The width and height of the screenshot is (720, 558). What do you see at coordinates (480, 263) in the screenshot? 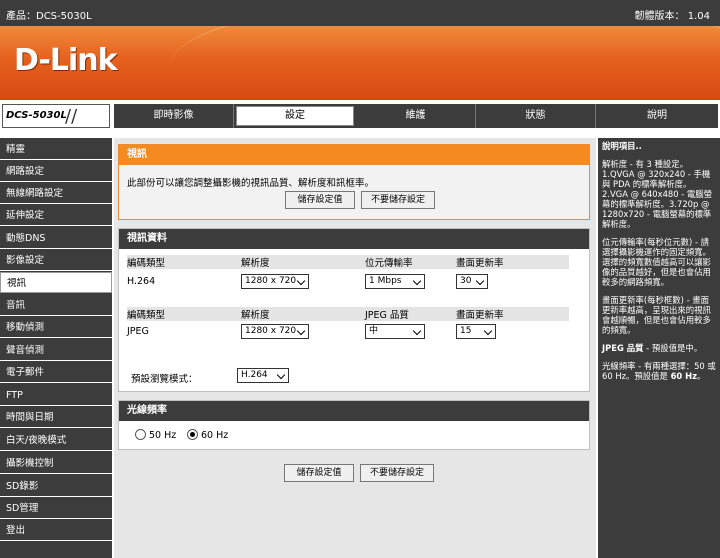
I see `h264-fps-header: 畫面更新率` at bounding box center [480, 263].